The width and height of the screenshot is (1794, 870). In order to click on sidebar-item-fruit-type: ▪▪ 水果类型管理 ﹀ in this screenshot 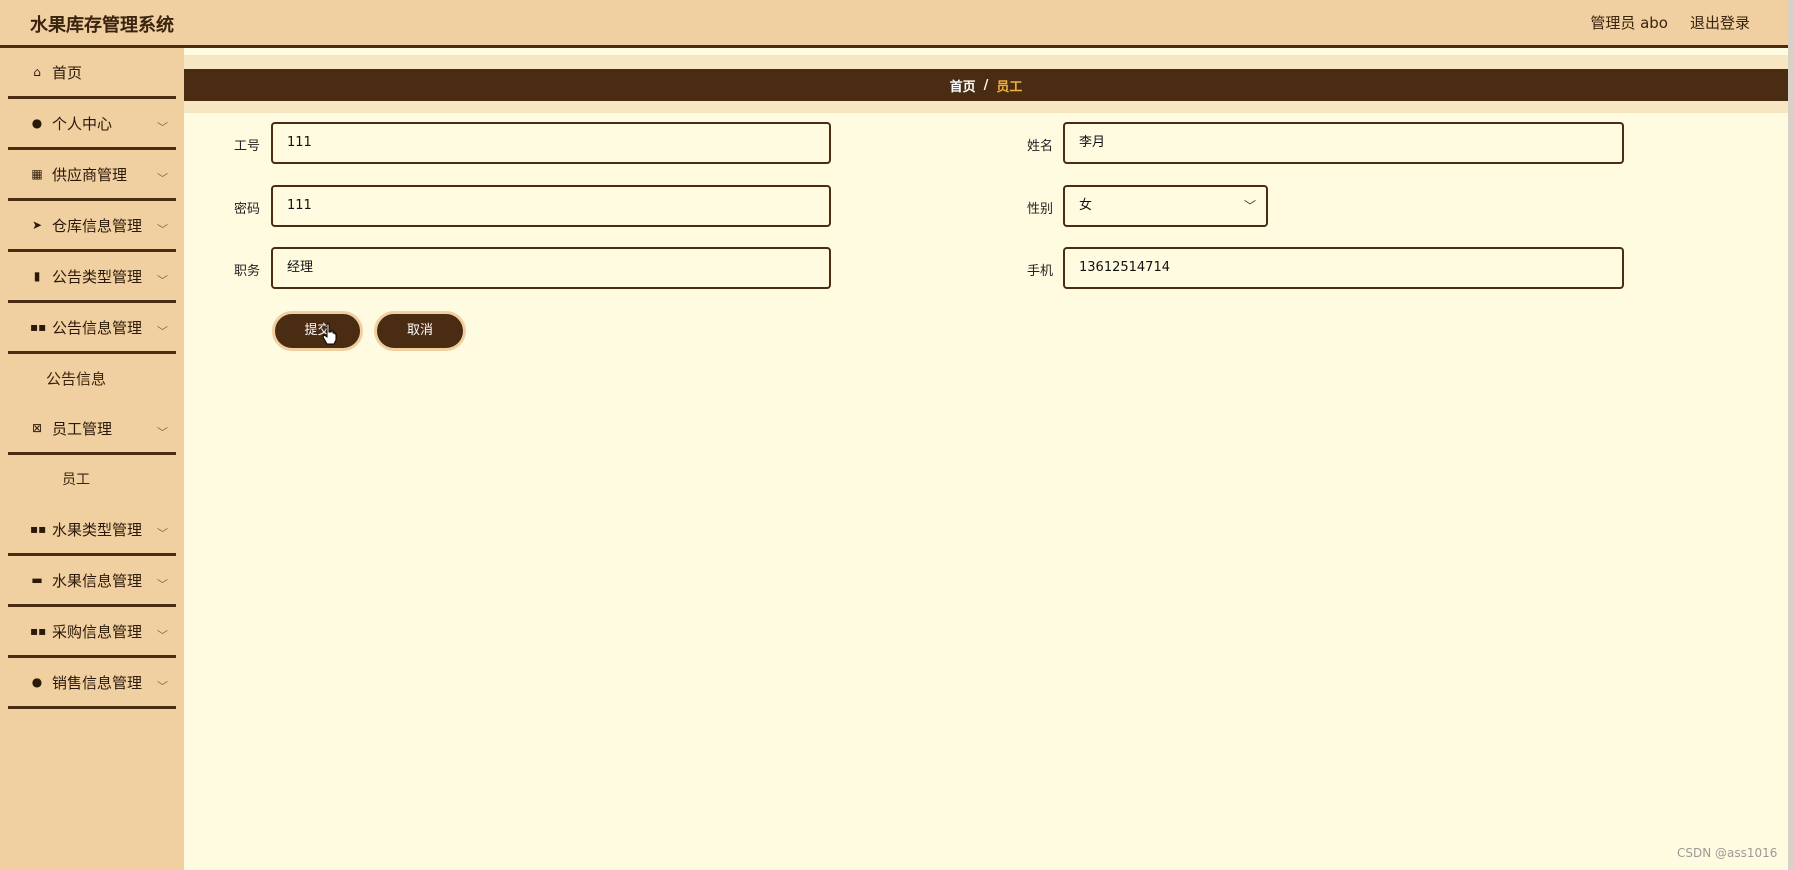, I will do `click(92, 530)`.